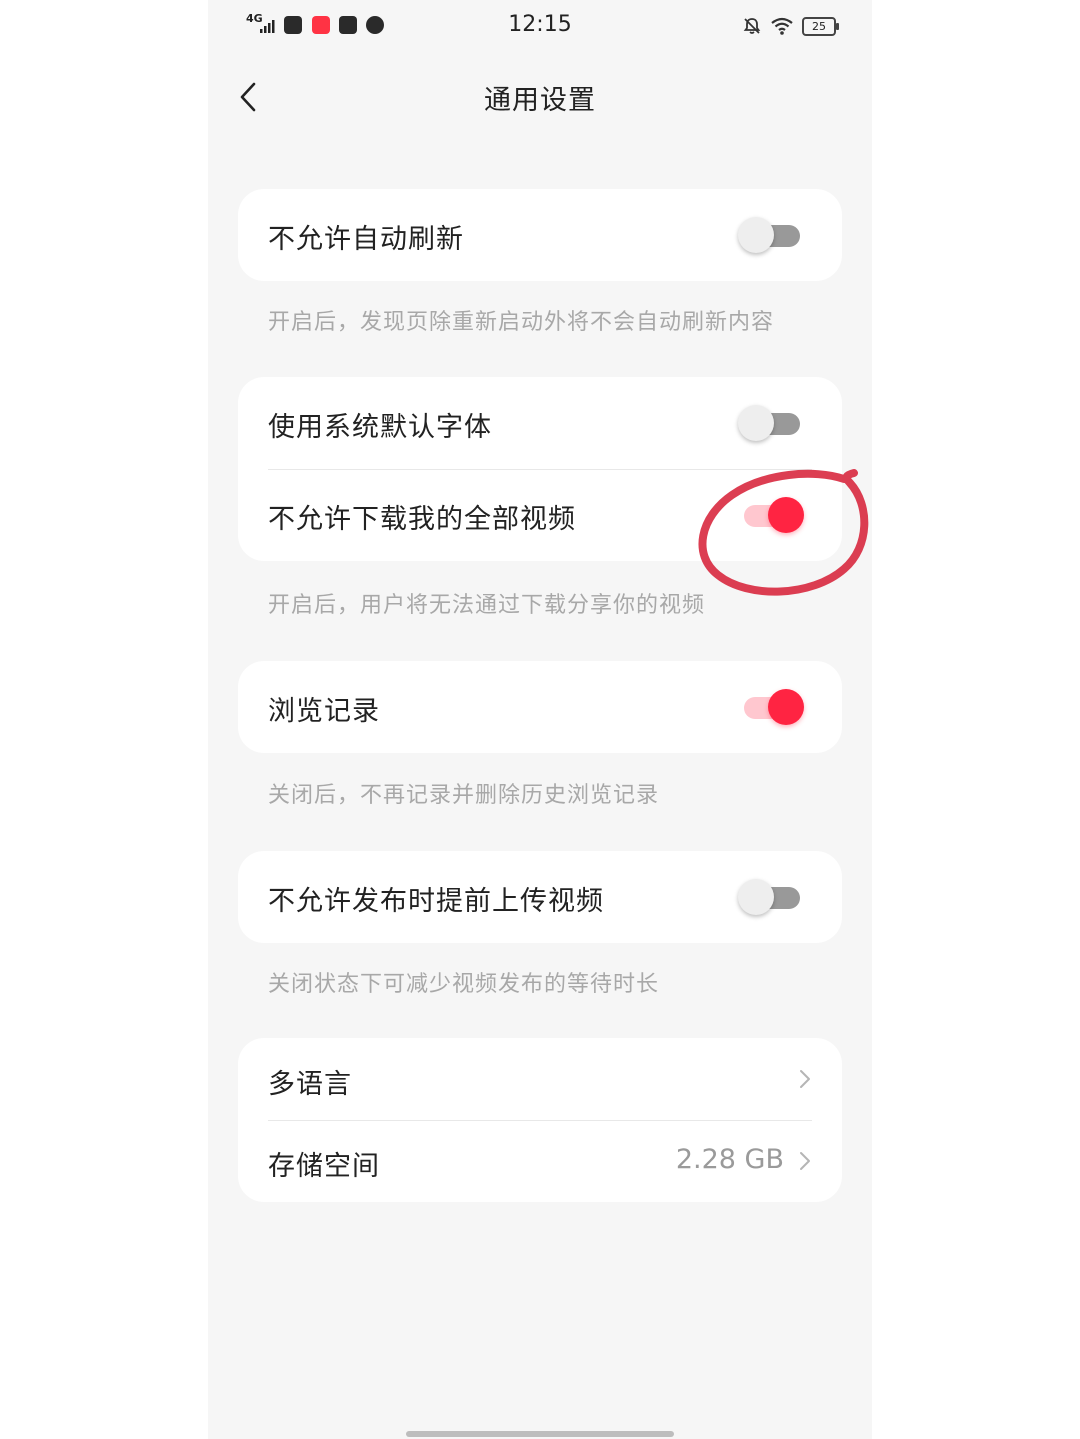  Describe the element at coordinates (729, 1159) in the screenshot. I see `storage-value: 2.28 GB` at that location.